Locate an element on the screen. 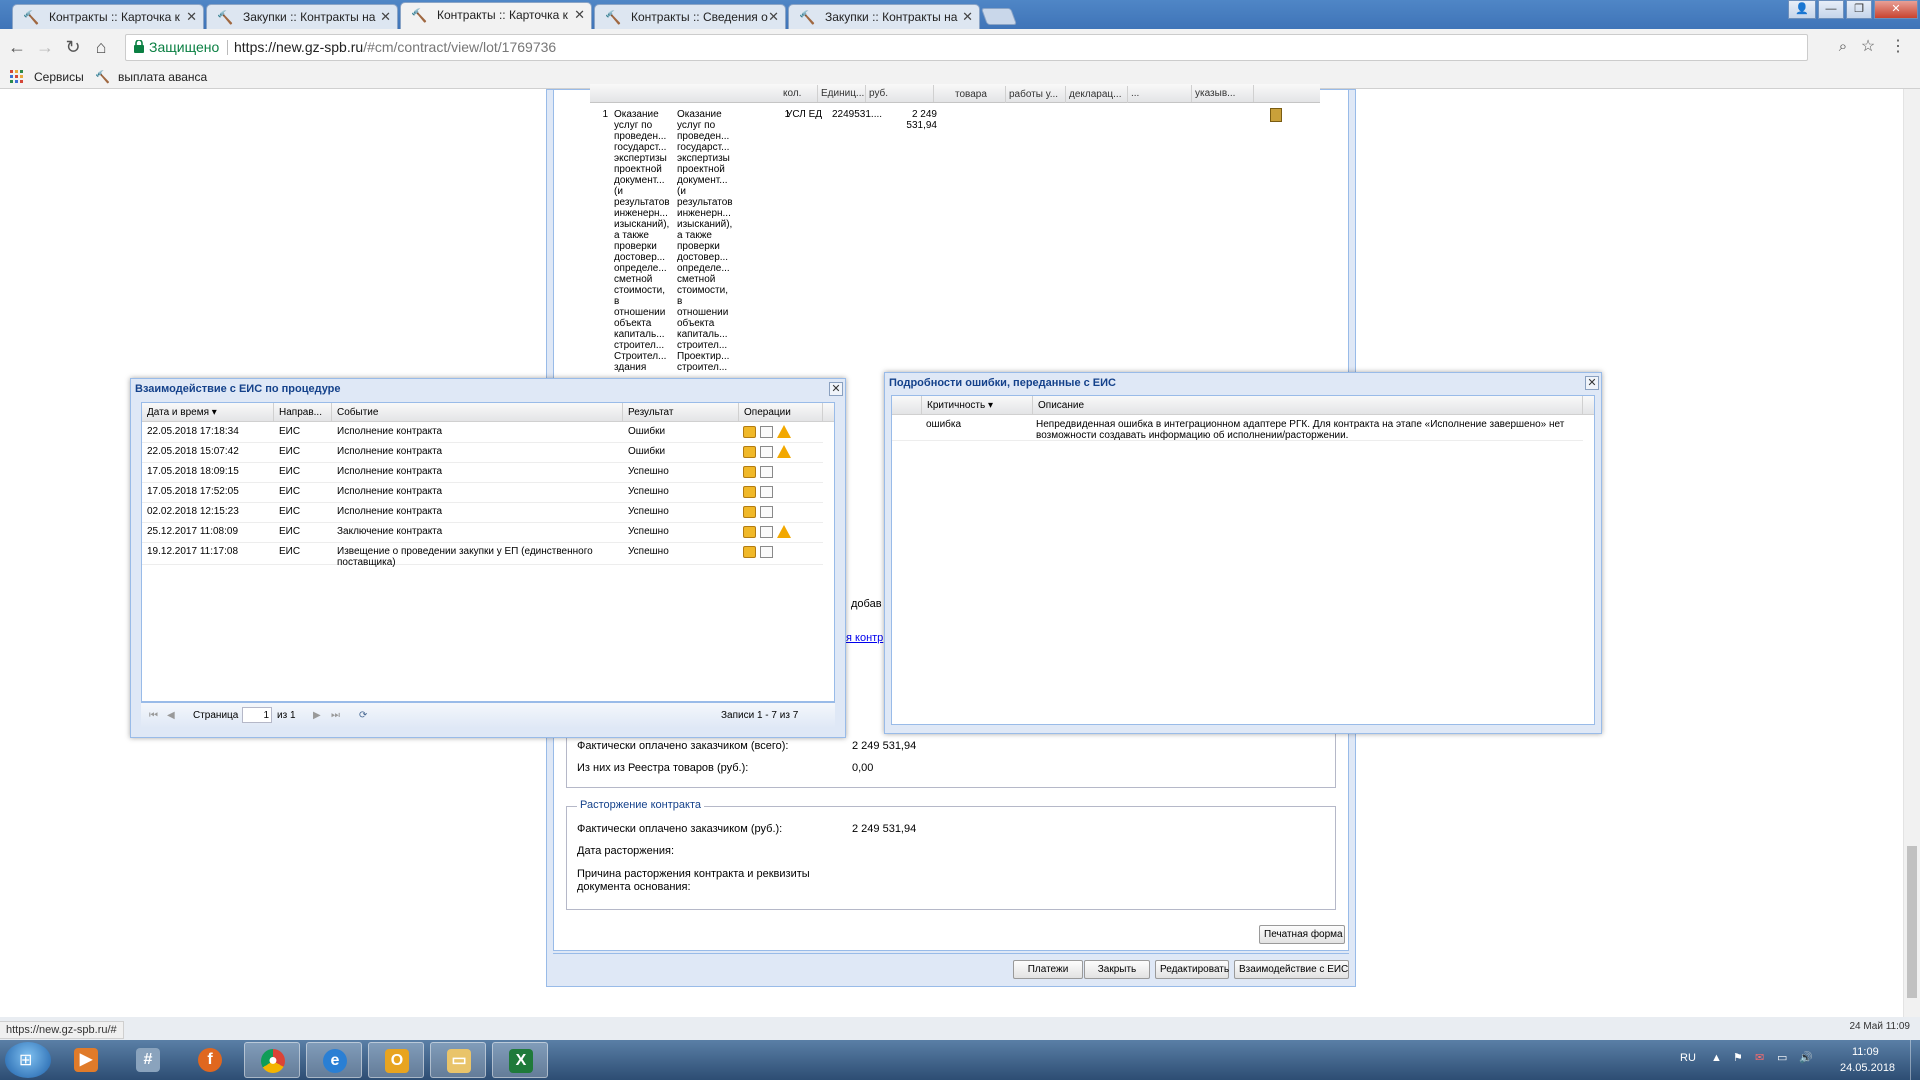 Image resolution: width=1920 pixels, height=1080 pixels. taskbar-firefox: f is located at coordinates (210, 1060).